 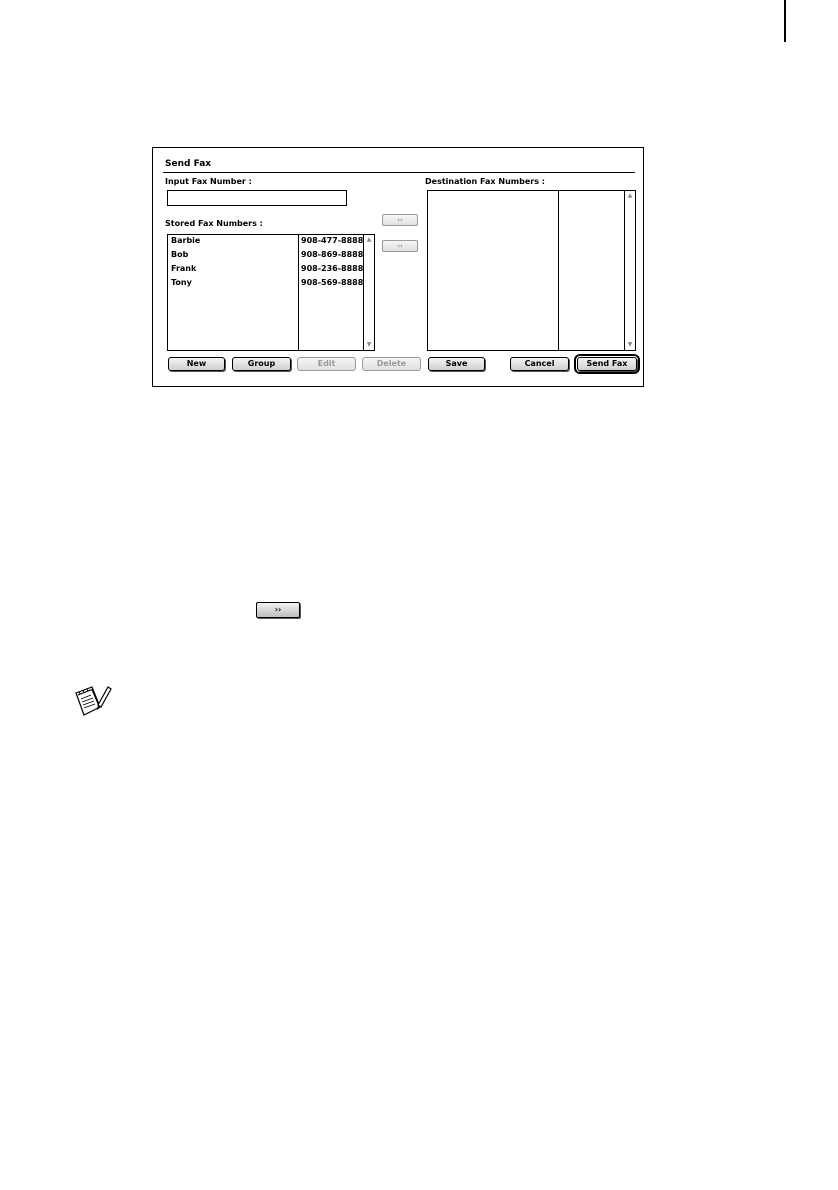 I want to click on cancel-button: Cancel, so click(x=539, y=364).